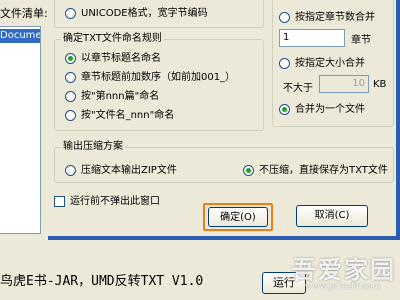  What do you see at coordinates (158, 77) in the screenshot?
I see `naming-option-label: 章节标题前加数序（如前加001_）` at bounding box center [158, 77].